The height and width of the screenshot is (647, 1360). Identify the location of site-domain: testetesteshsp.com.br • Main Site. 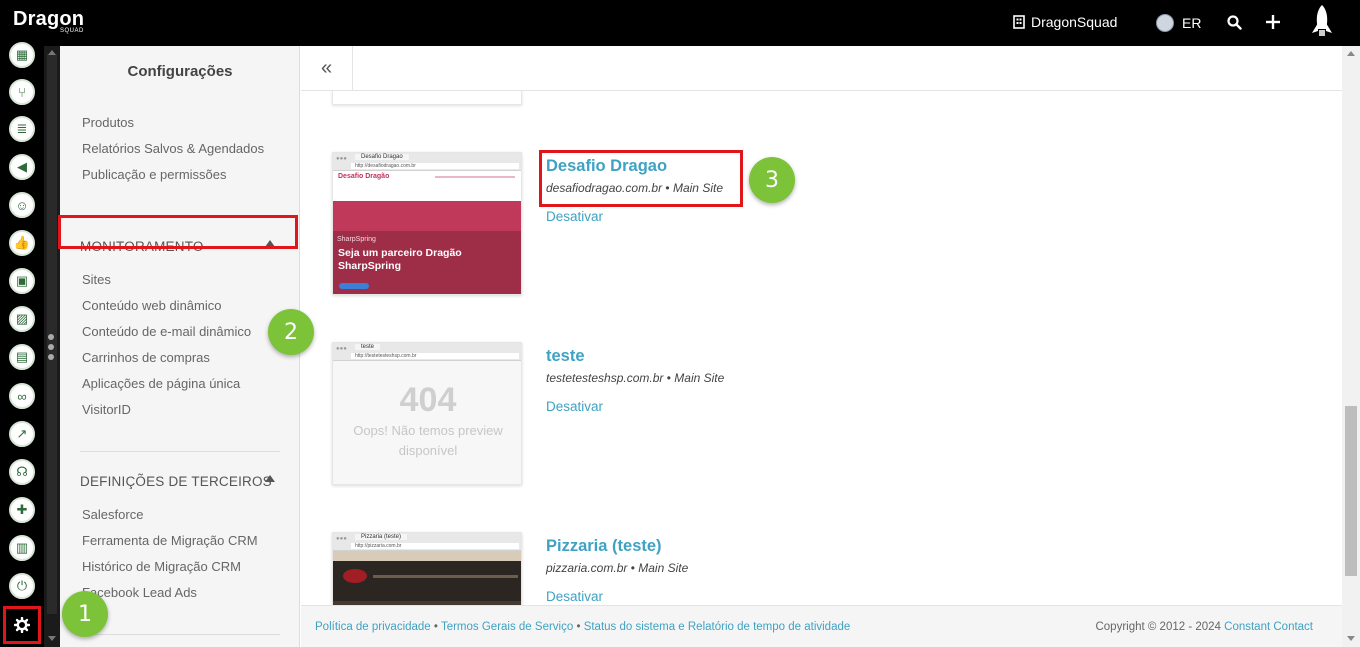
(635, 378).